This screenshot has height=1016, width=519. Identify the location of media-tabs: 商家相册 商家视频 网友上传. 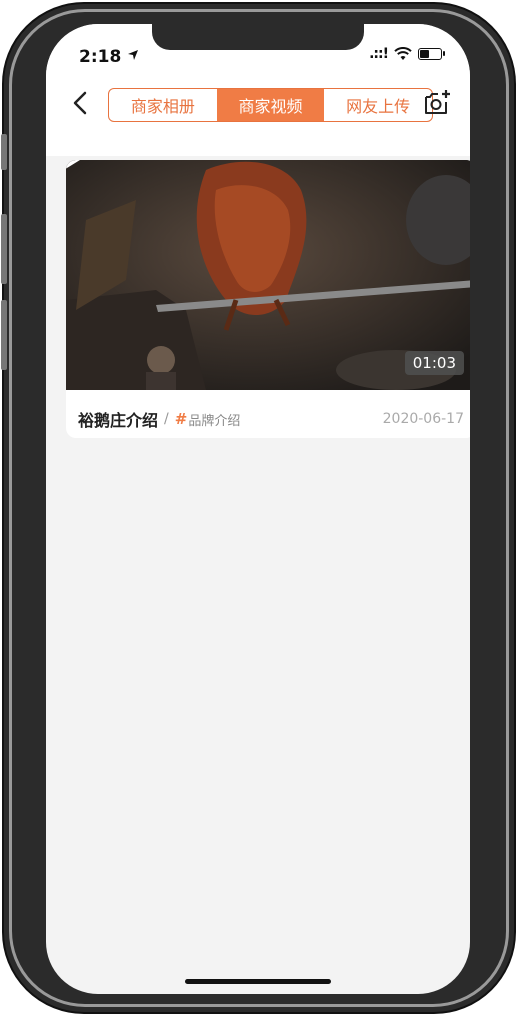
(270, 105).